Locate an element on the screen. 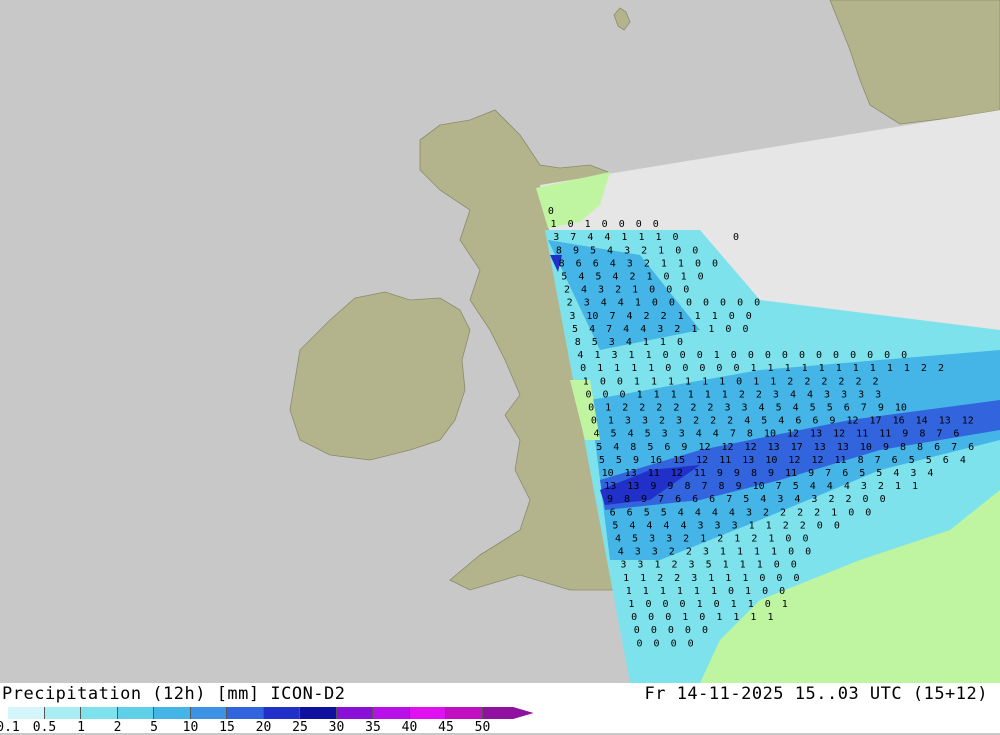  precip-value-row: 1 0 0 0 1 0 1 1 0 1 is located at coordinates (707, 604).